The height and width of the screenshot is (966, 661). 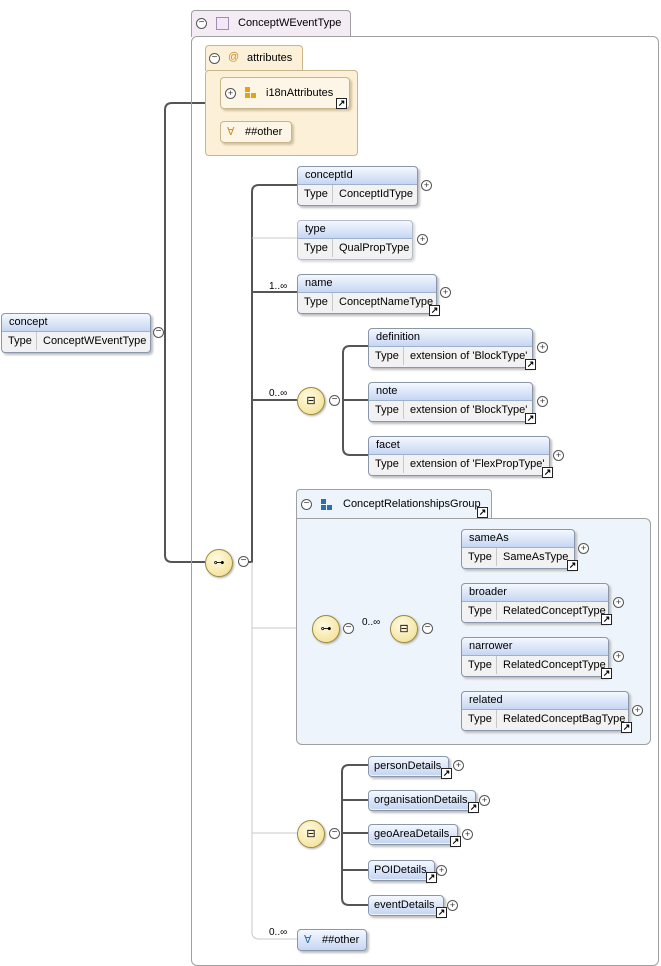 I want to click on element-personDetails: personDetails ↗, so click(x=410, y=767).